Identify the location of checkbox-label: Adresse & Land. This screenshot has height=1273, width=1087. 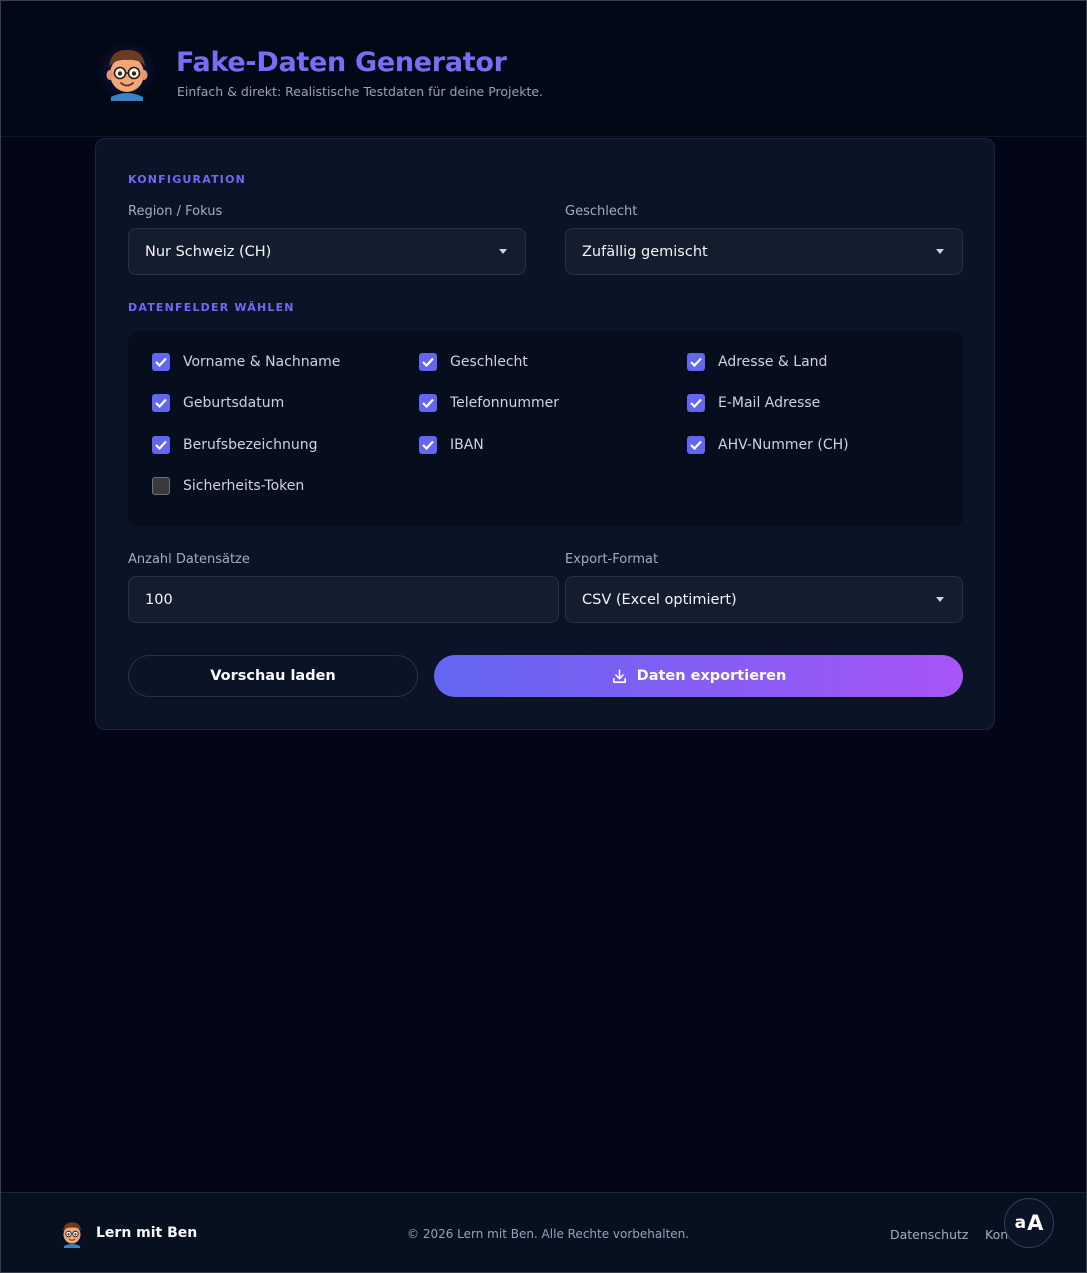
(773, 362).